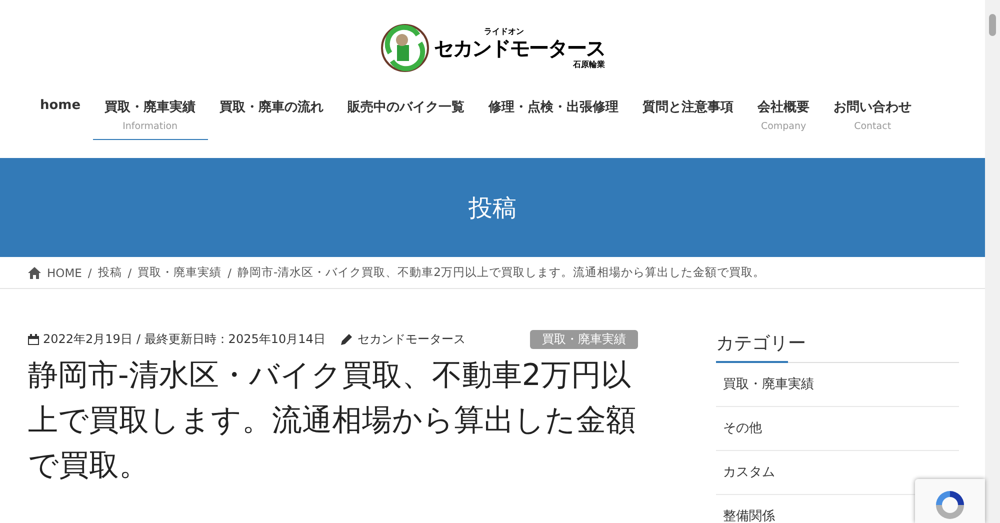 Image resolution: width=1000 pixels, height=523 pixels. Describe the element at coordinates (332, 421) in the screenshot. I see `post-title: 静岡市-清水区・バイク買取、不動車2万円以上で買取します。流通相場から算出した金額で買取。` at that location.